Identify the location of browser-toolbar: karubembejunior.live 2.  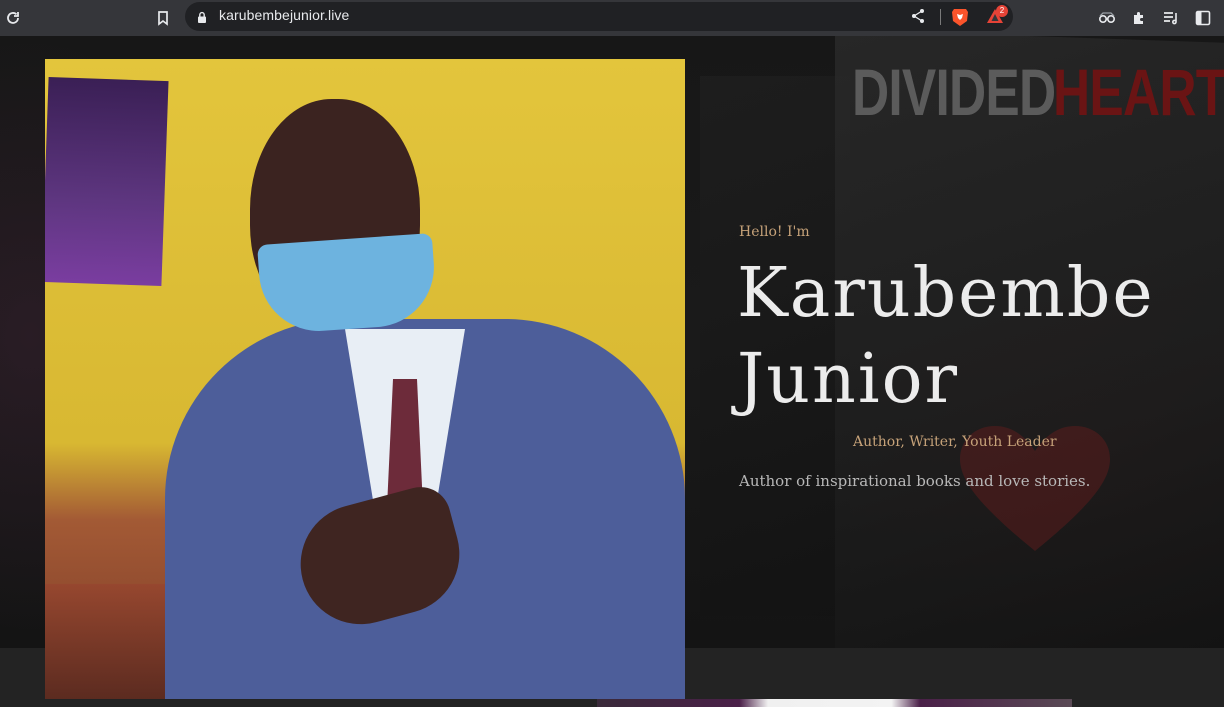
(612, 18).